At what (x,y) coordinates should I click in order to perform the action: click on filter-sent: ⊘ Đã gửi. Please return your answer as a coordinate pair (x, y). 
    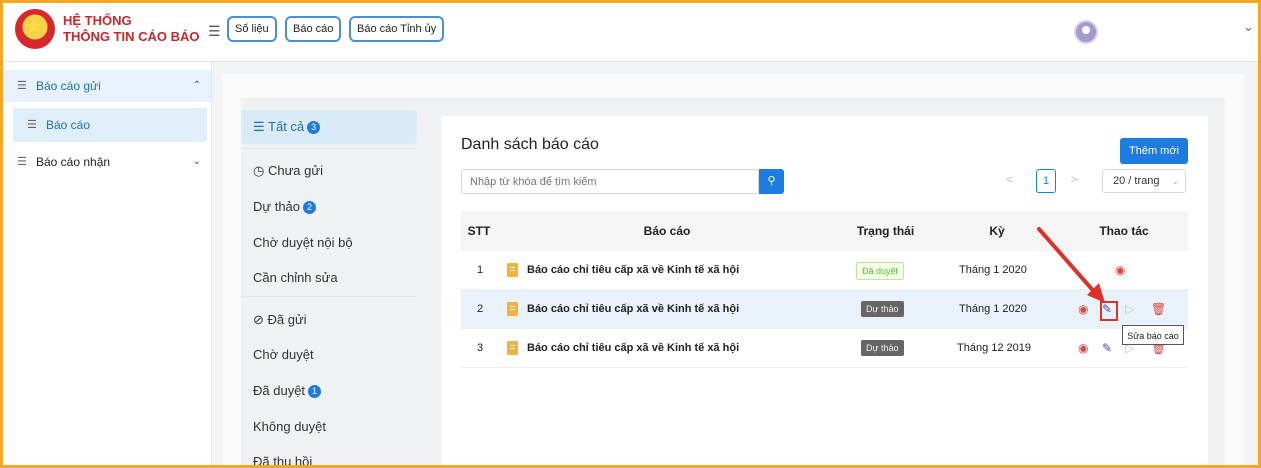
    Looking at the image, I should click on (329, 320).